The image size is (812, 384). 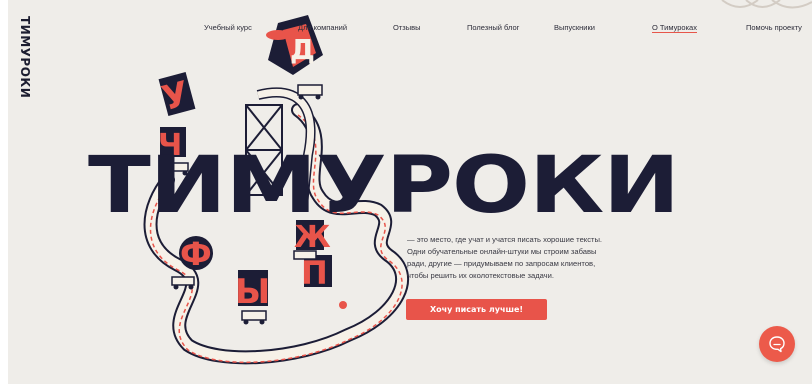 I want to click on write-better-button: Хочу писать лучше!, so click(x=476, y=309).